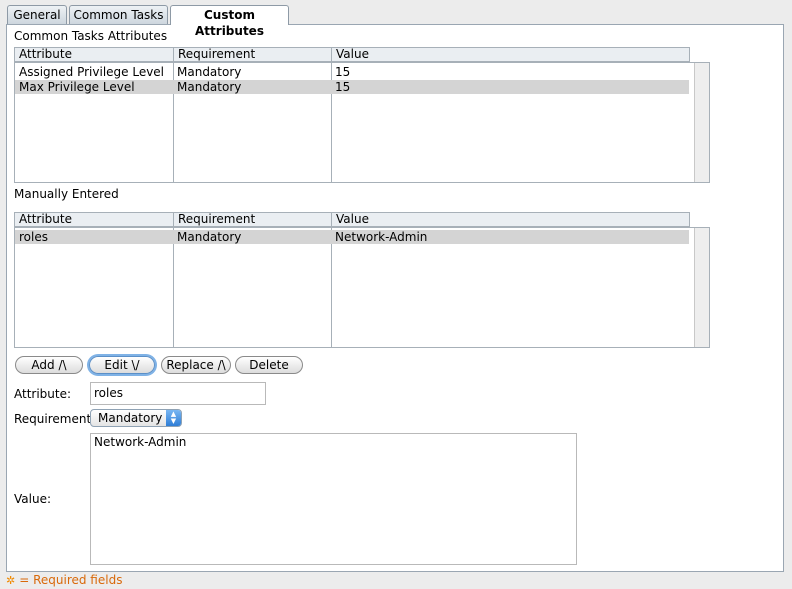 The height and width of the screenshot is (589, 792). I want to click on required-fields-note: ✲ = Required fields, so click(64, 580).